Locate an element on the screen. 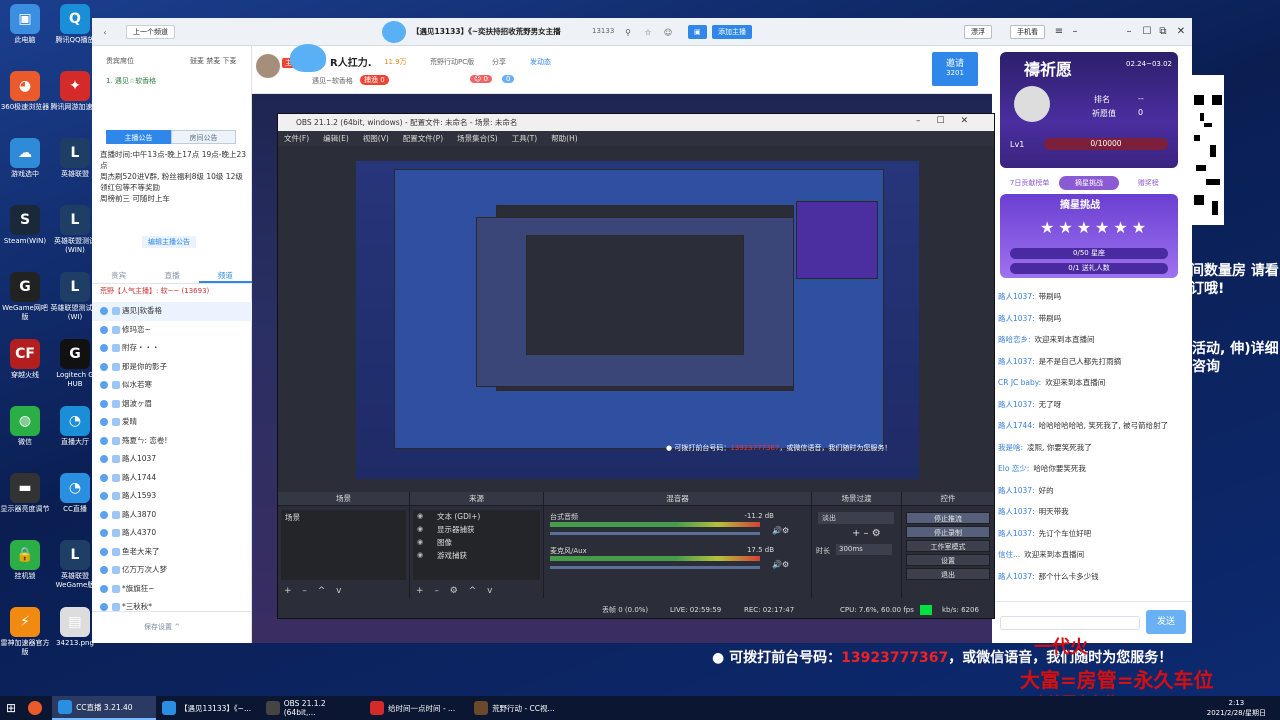 The width and height of the screenshot is (1280, 720). source-item: 游戏捕获 is located at coordinates (476, 555).